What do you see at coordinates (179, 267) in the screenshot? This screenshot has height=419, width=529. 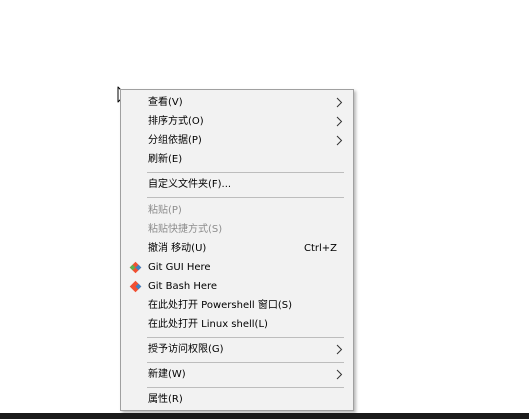 I see `menu-item-git-gui-label: Git GUI Here` at bounding box center [179, 267].